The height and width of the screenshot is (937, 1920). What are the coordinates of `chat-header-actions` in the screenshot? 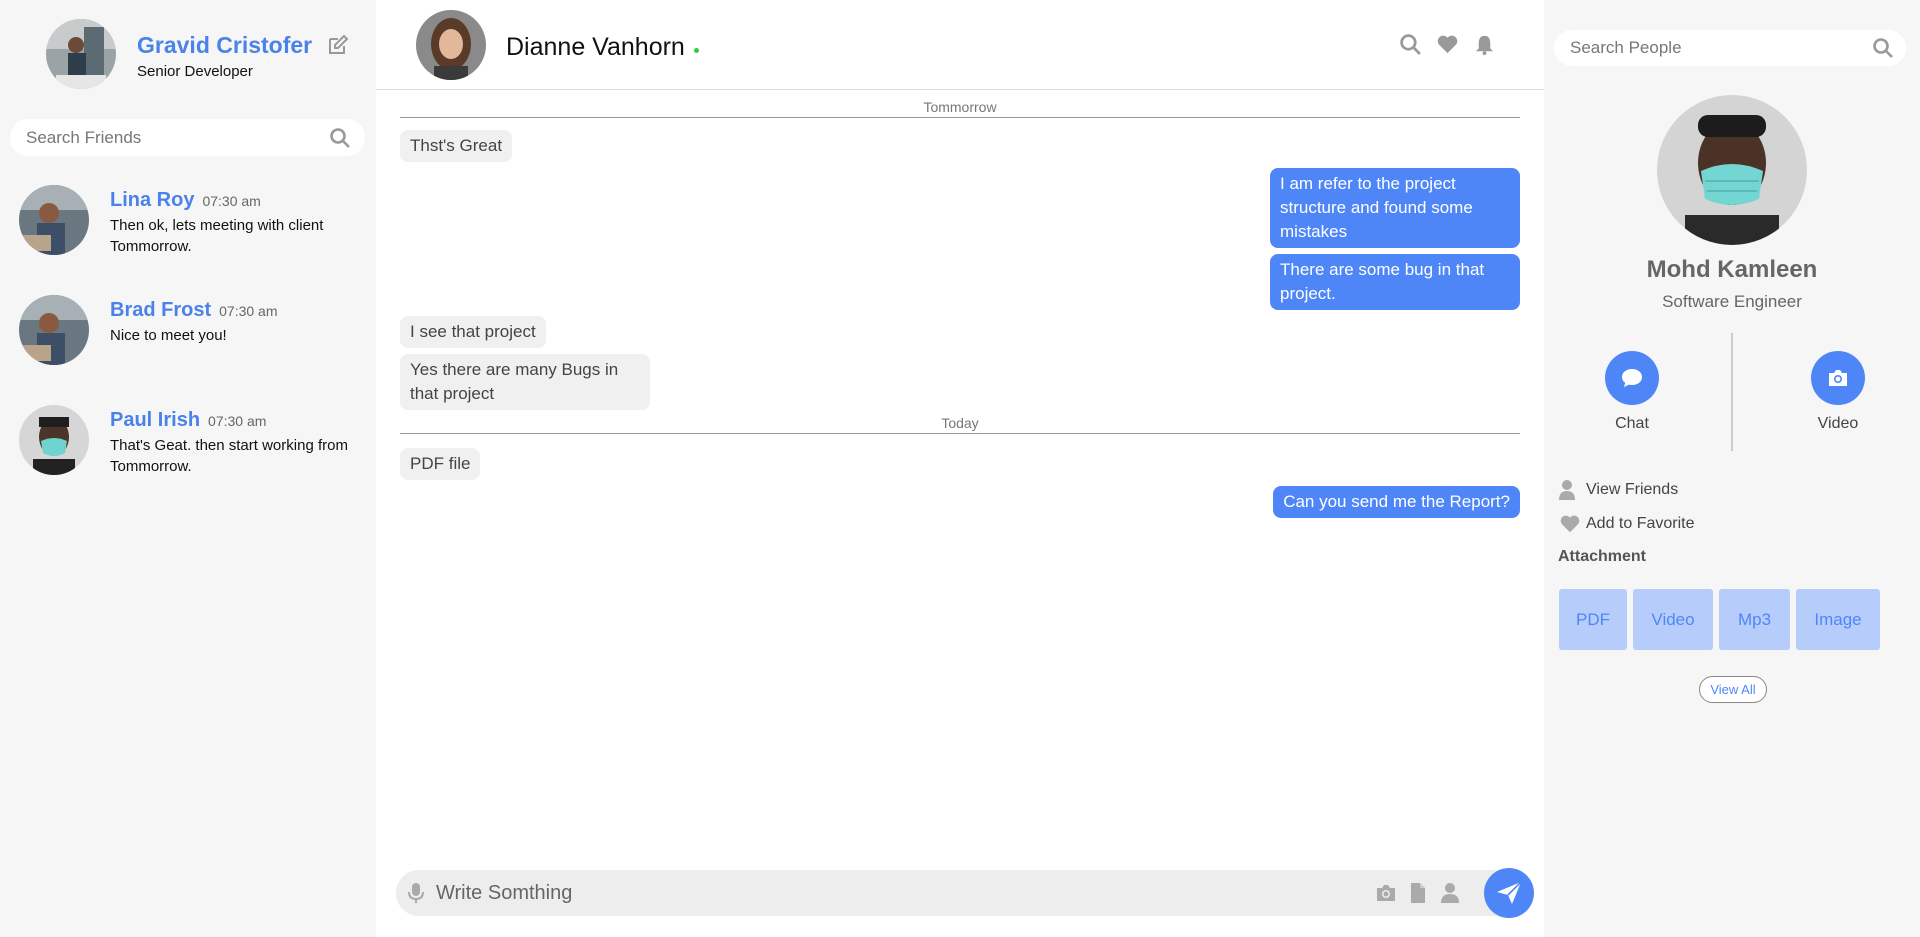 It's located at (1447, 44).